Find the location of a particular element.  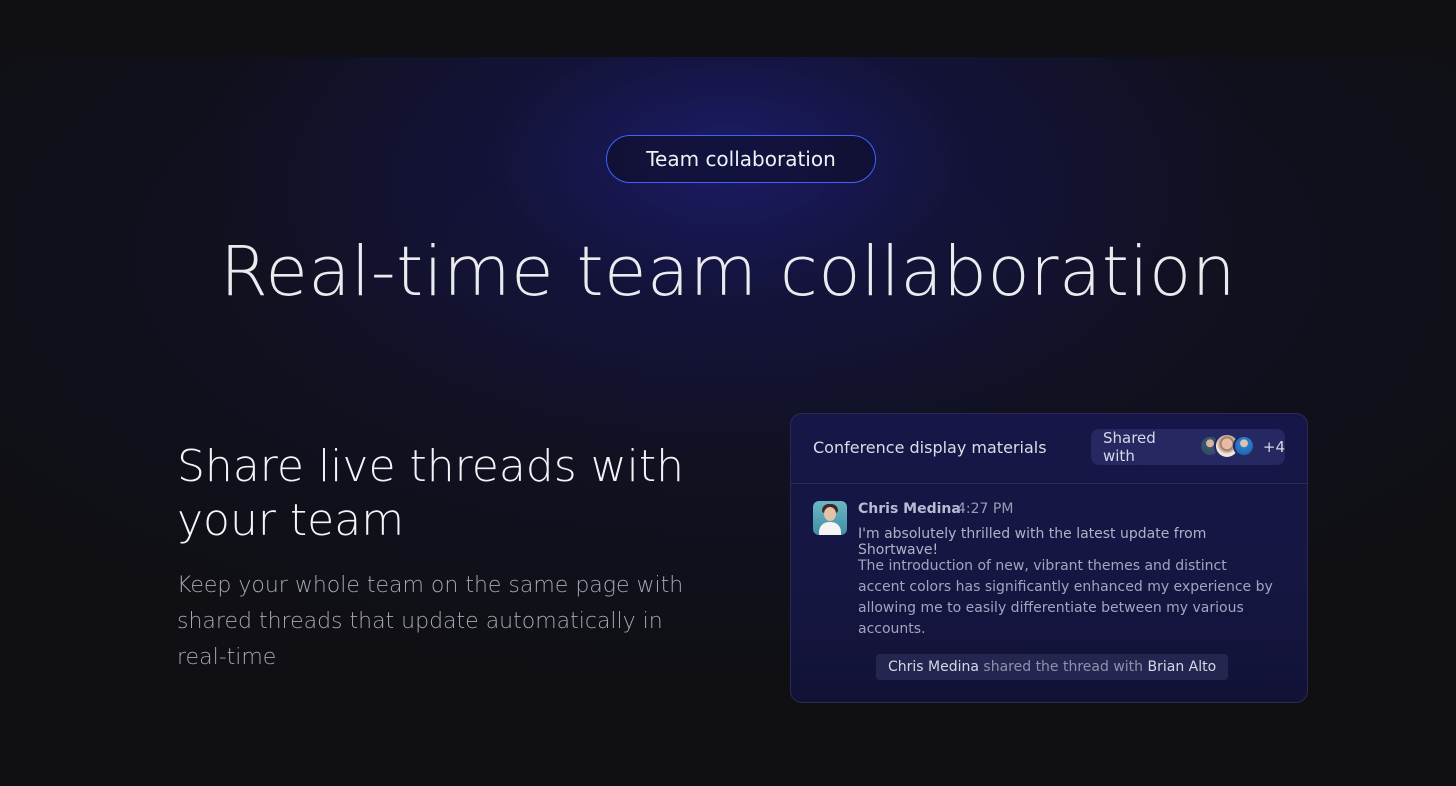

team-collaboration-badge: Team collaboration is located at coordinates (741, 159).